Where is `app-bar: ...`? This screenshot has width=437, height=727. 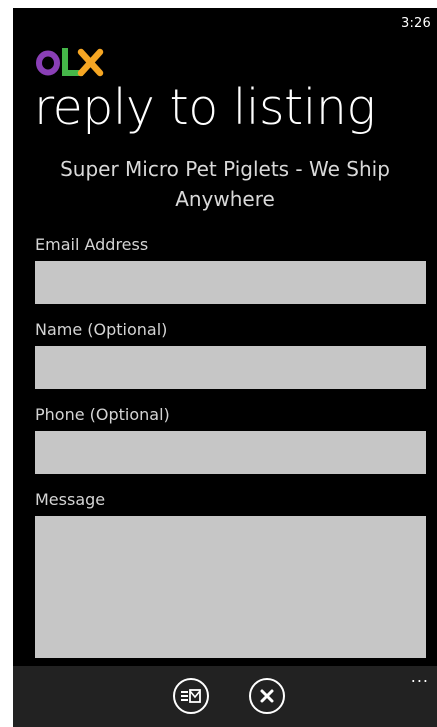
app-bar: ... is located at coordinates (225, 696).